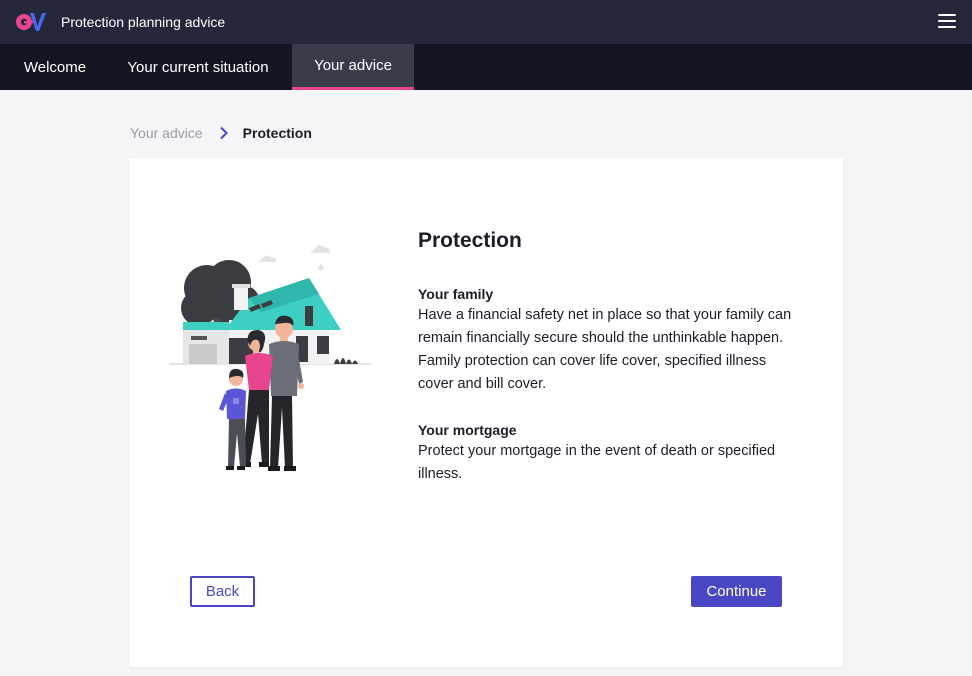  What do you see at coordinates (55, 67) in the screenshot?
I see `tab-welcome: Welcome` at bounding box center [55, 67].